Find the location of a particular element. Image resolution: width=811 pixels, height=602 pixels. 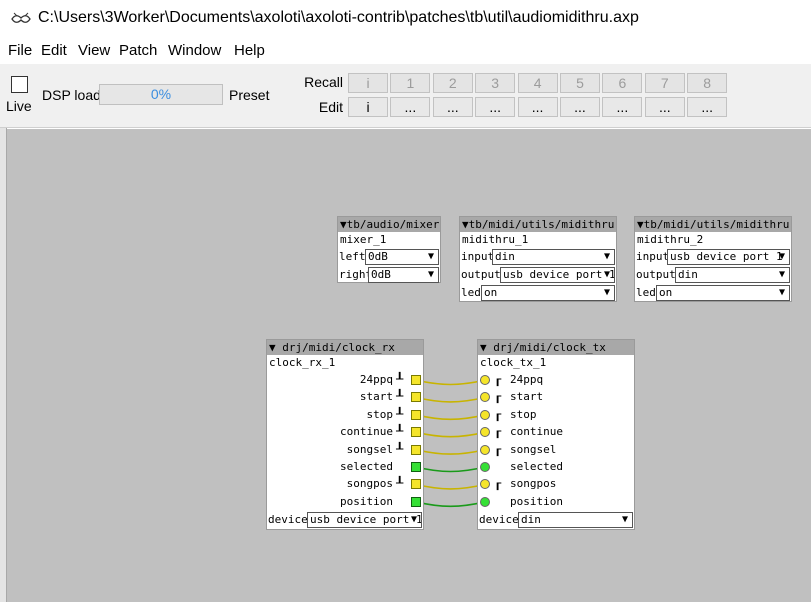

inlet-start-port is located at coordinates (485, 397).